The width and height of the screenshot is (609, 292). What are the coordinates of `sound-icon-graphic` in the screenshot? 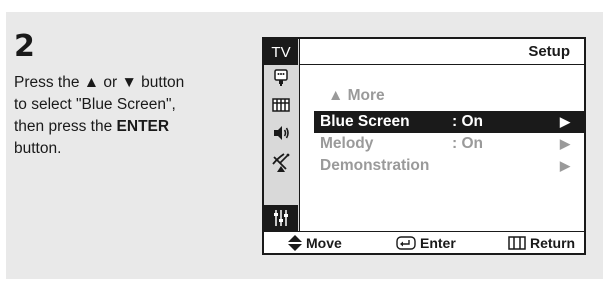 It's located at (281, 133).